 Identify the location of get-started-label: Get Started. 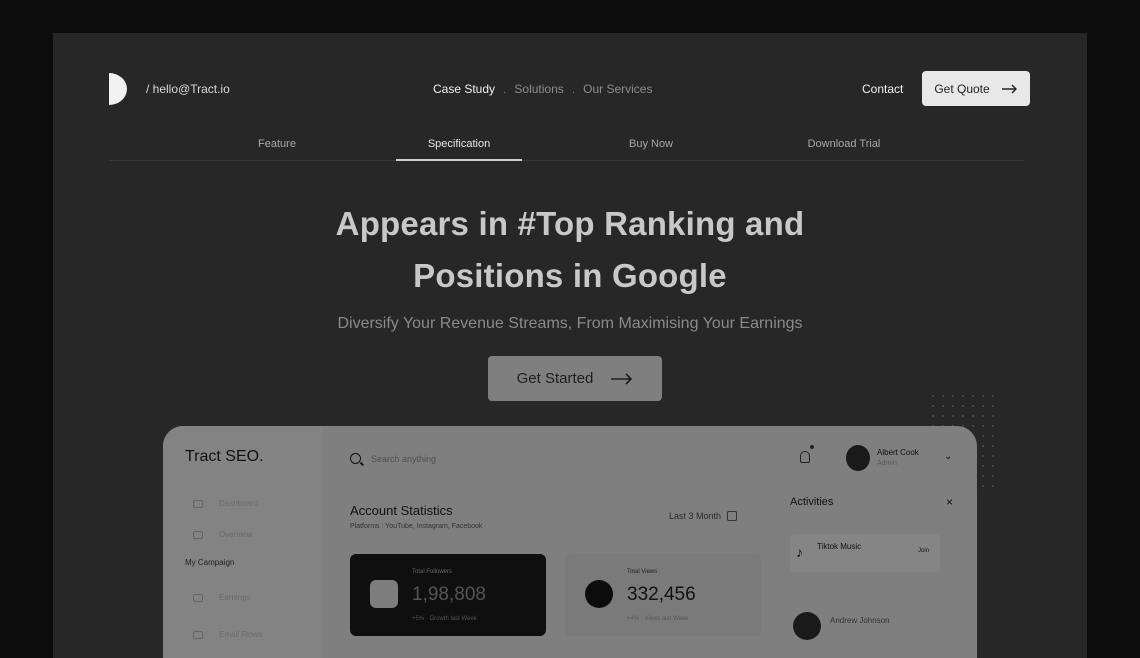
(555, 378).